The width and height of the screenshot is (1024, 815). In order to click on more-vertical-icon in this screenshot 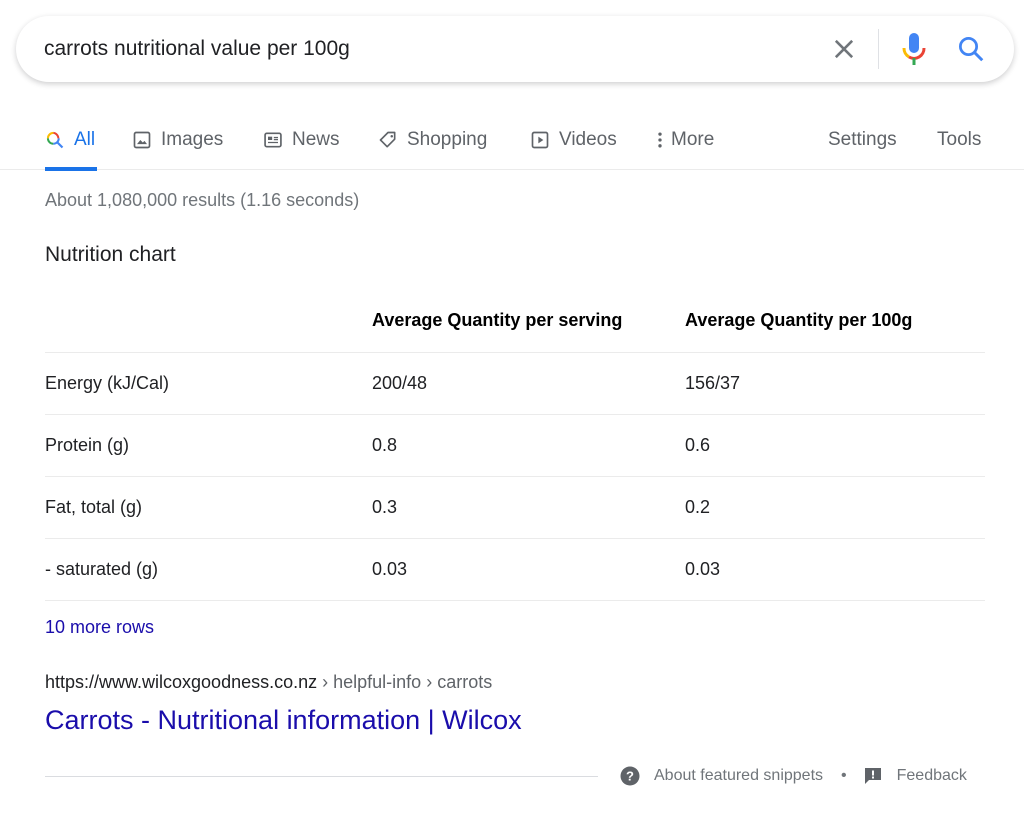, I will do `click(660, 140)`.